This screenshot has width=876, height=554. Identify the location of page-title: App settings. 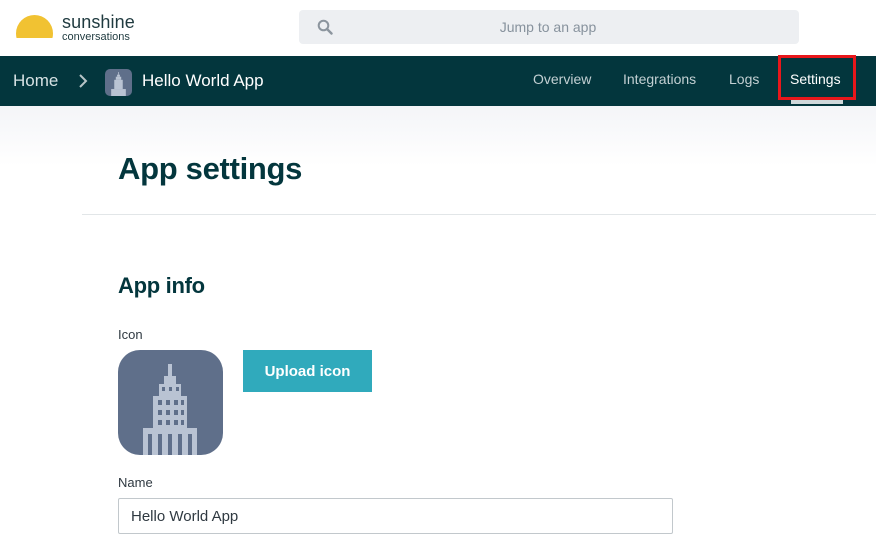
(210, 168).